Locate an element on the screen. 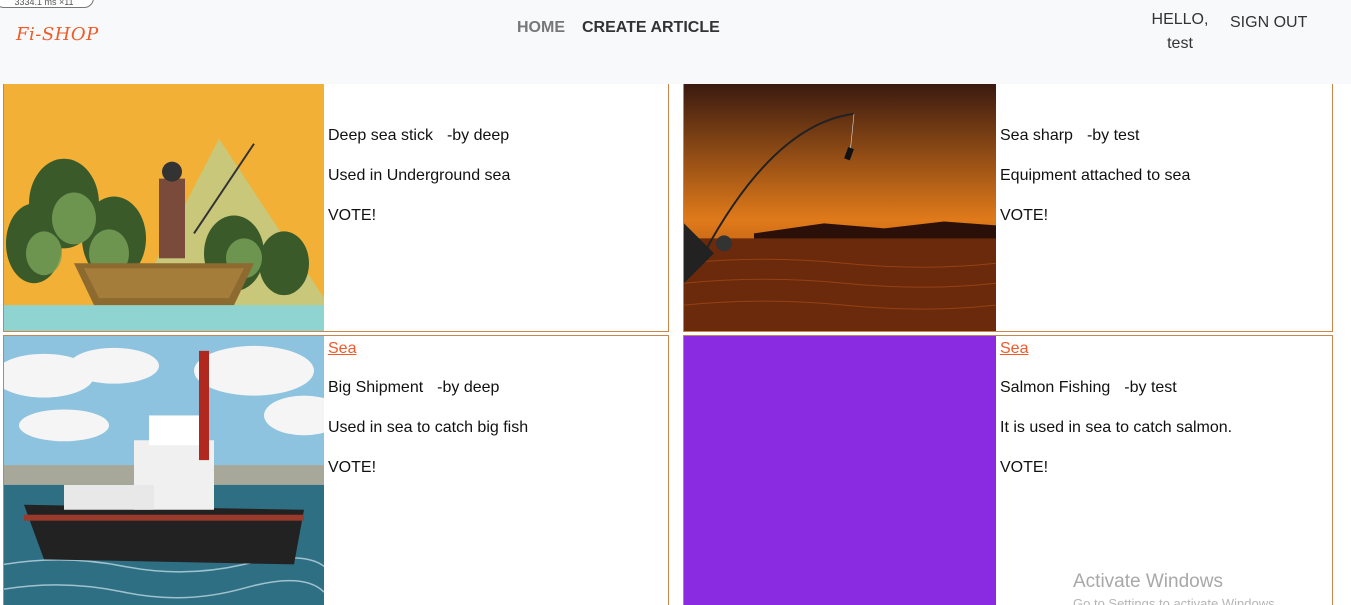  brand-logo: Fi-SHOP is located at coordinates (57, 34).